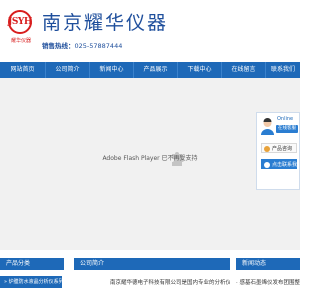 The height and width of the screenshot is (300, 320). What do you see at coordinates (32, 264) in the screenshot?
I see `products-section-title: 产品分类` at bounding box center [32, 264].